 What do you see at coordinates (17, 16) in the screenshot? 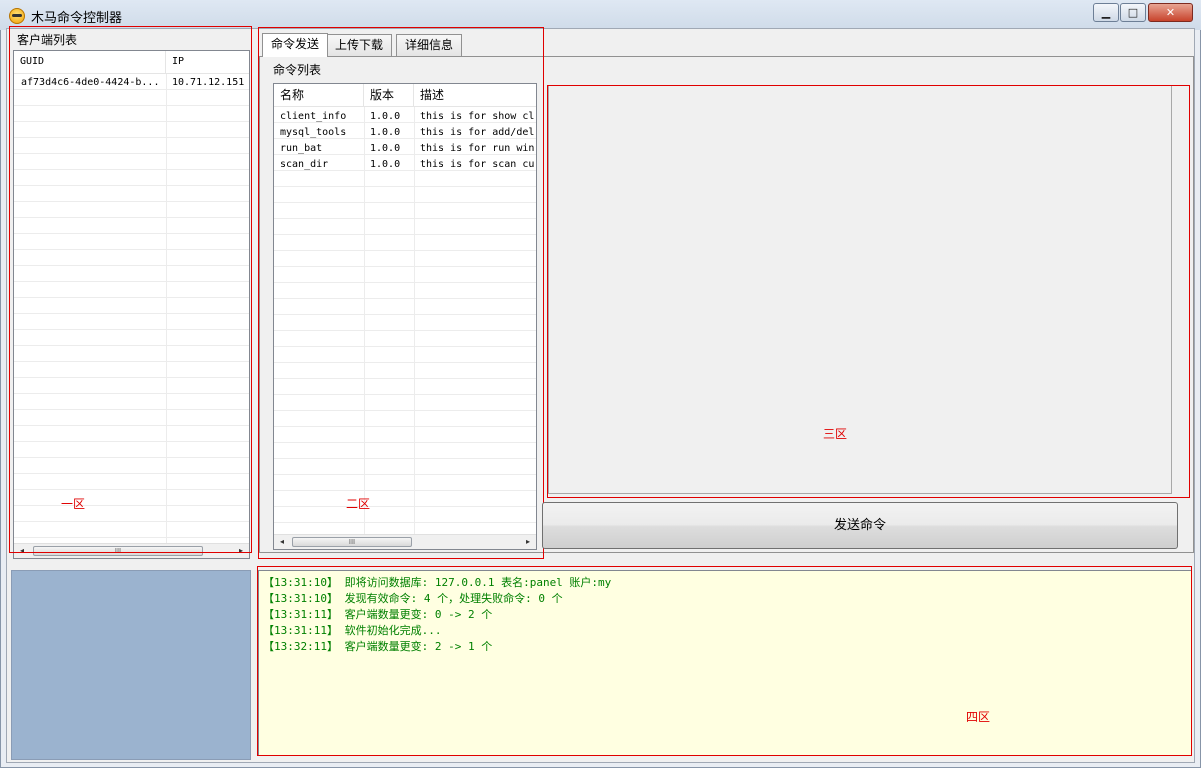
I see `app-icon` at bounding box center [17, 16].